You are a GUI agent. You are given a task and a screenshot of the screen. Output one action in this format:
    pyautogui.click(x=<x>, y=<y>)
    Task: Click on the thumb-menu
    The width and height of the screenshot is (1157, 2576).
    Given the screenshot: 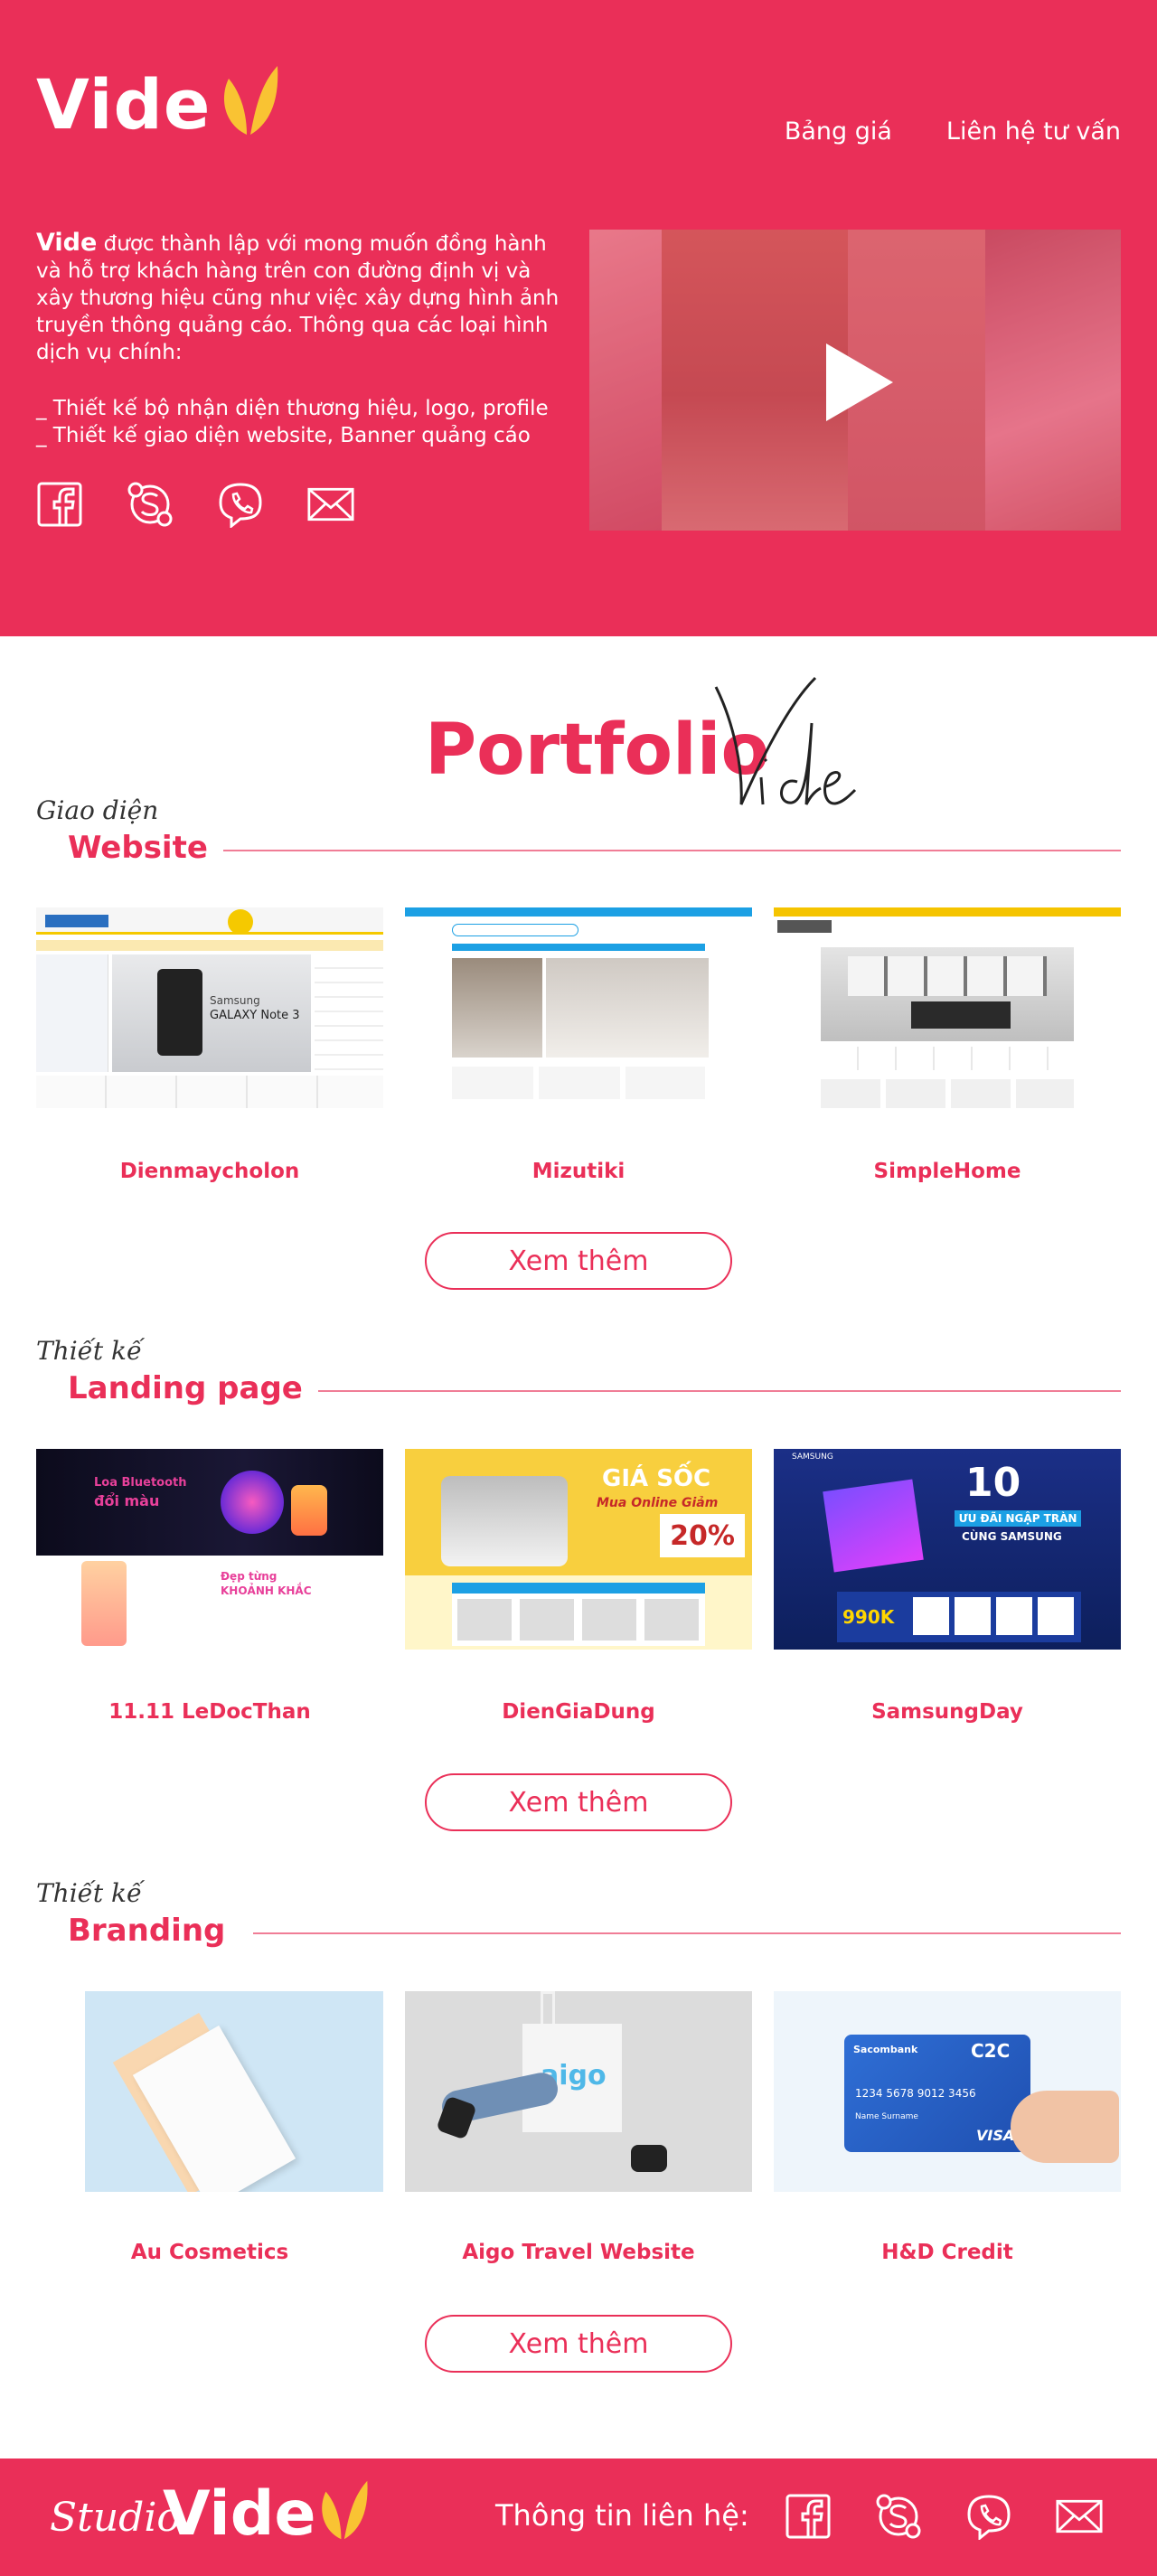 What is the action you would take?
    pyautogui.click(x=578, y=948)
    